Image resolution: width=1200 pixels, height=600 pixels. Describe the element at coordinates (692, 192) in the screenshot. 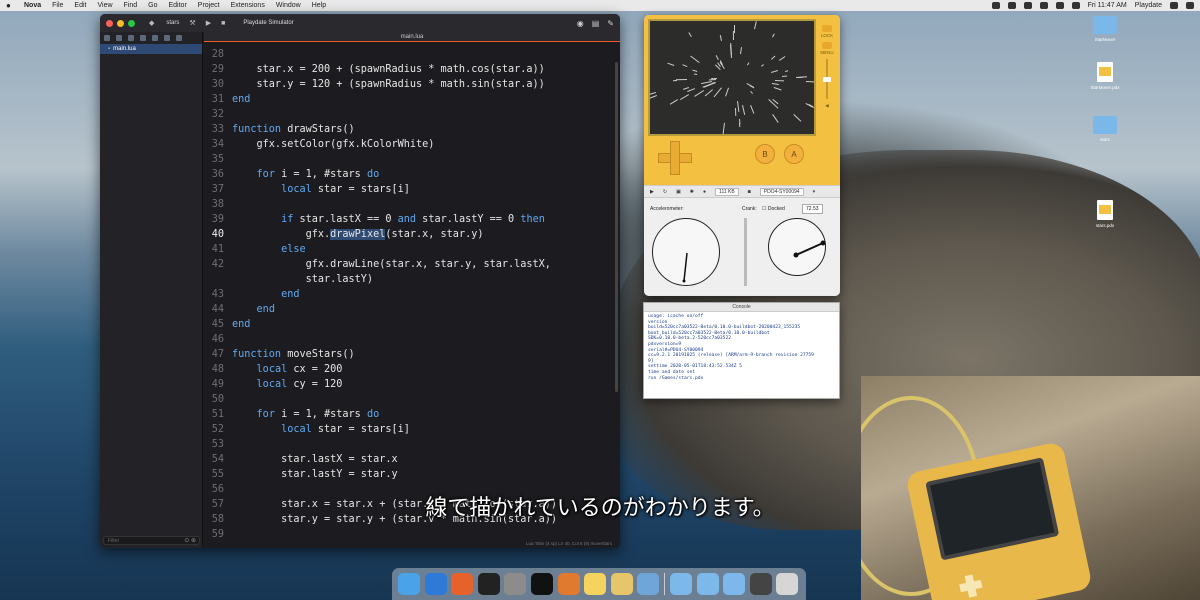

I see `turtle-icon: ✺` at that location.